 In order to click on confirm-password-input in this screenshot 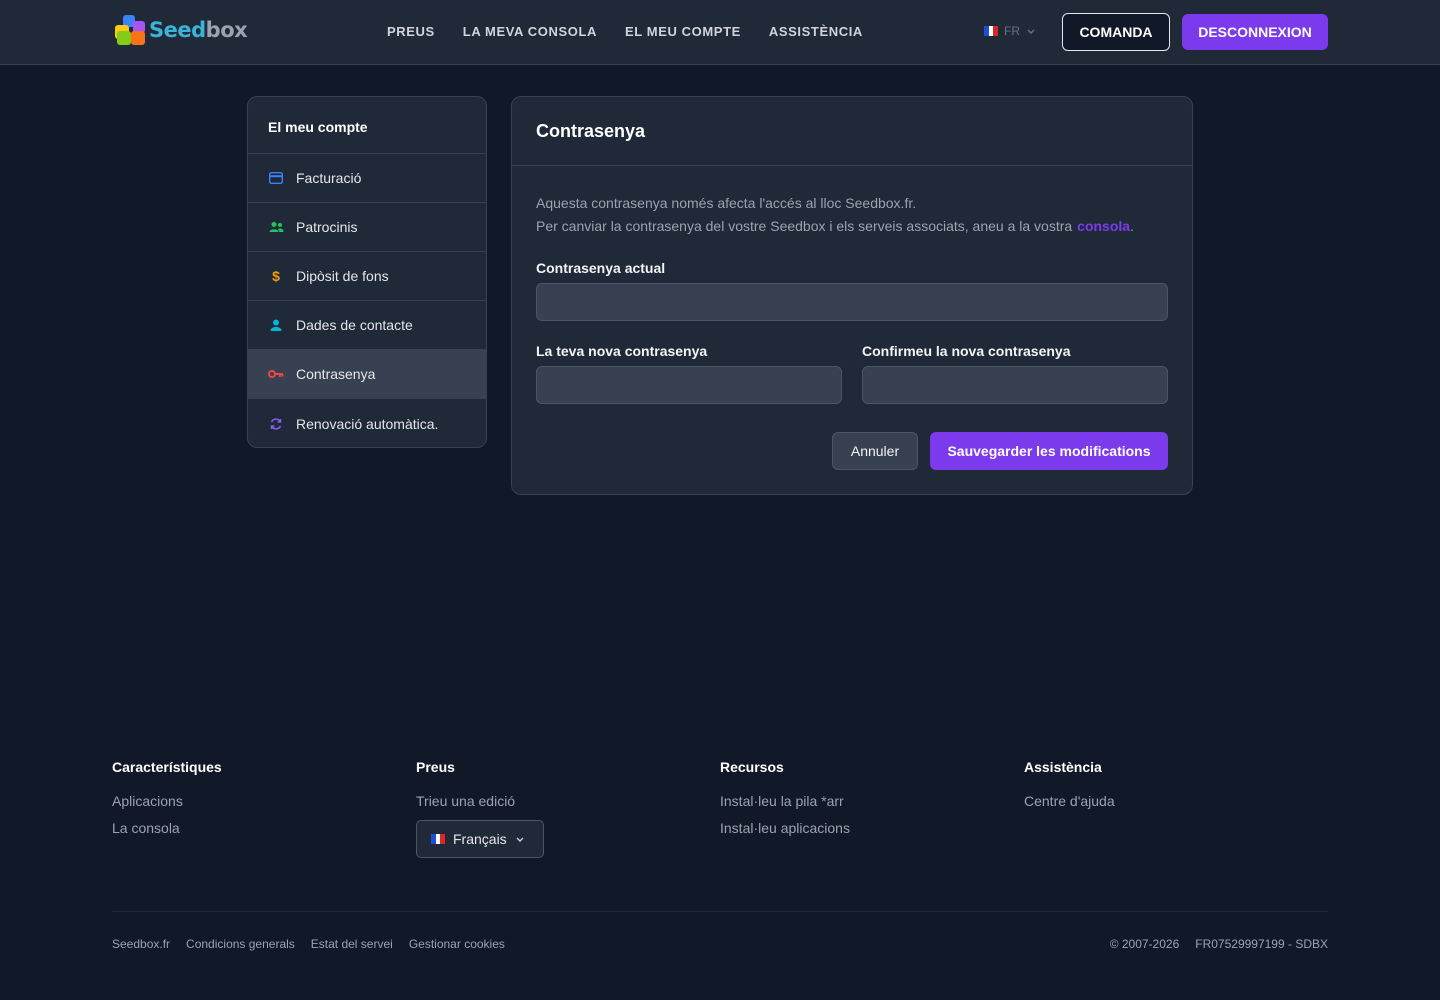, I will do `click(1015, 385)`.